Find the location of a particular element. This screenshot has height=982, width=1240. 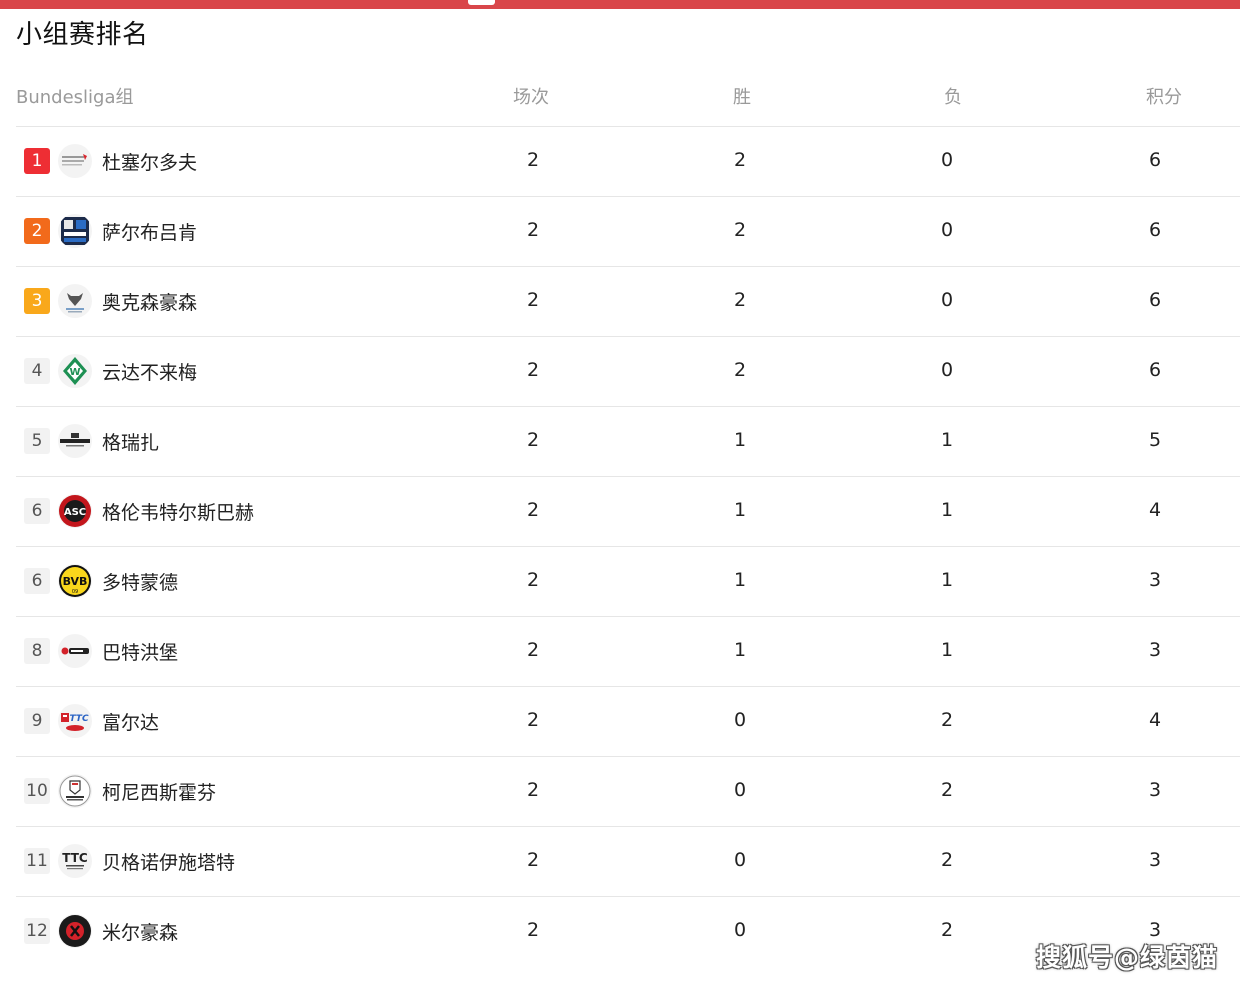

top-bar-tab-indicator is located at coordinates (481, 2).